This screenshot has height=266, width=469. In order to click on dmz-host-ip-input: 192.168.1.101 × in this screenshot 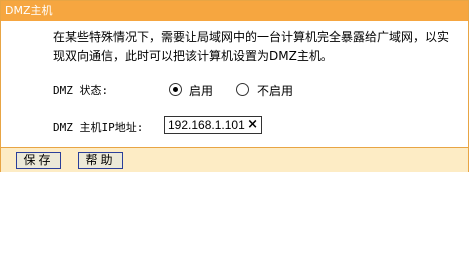, I will do `click(213, 125)`.